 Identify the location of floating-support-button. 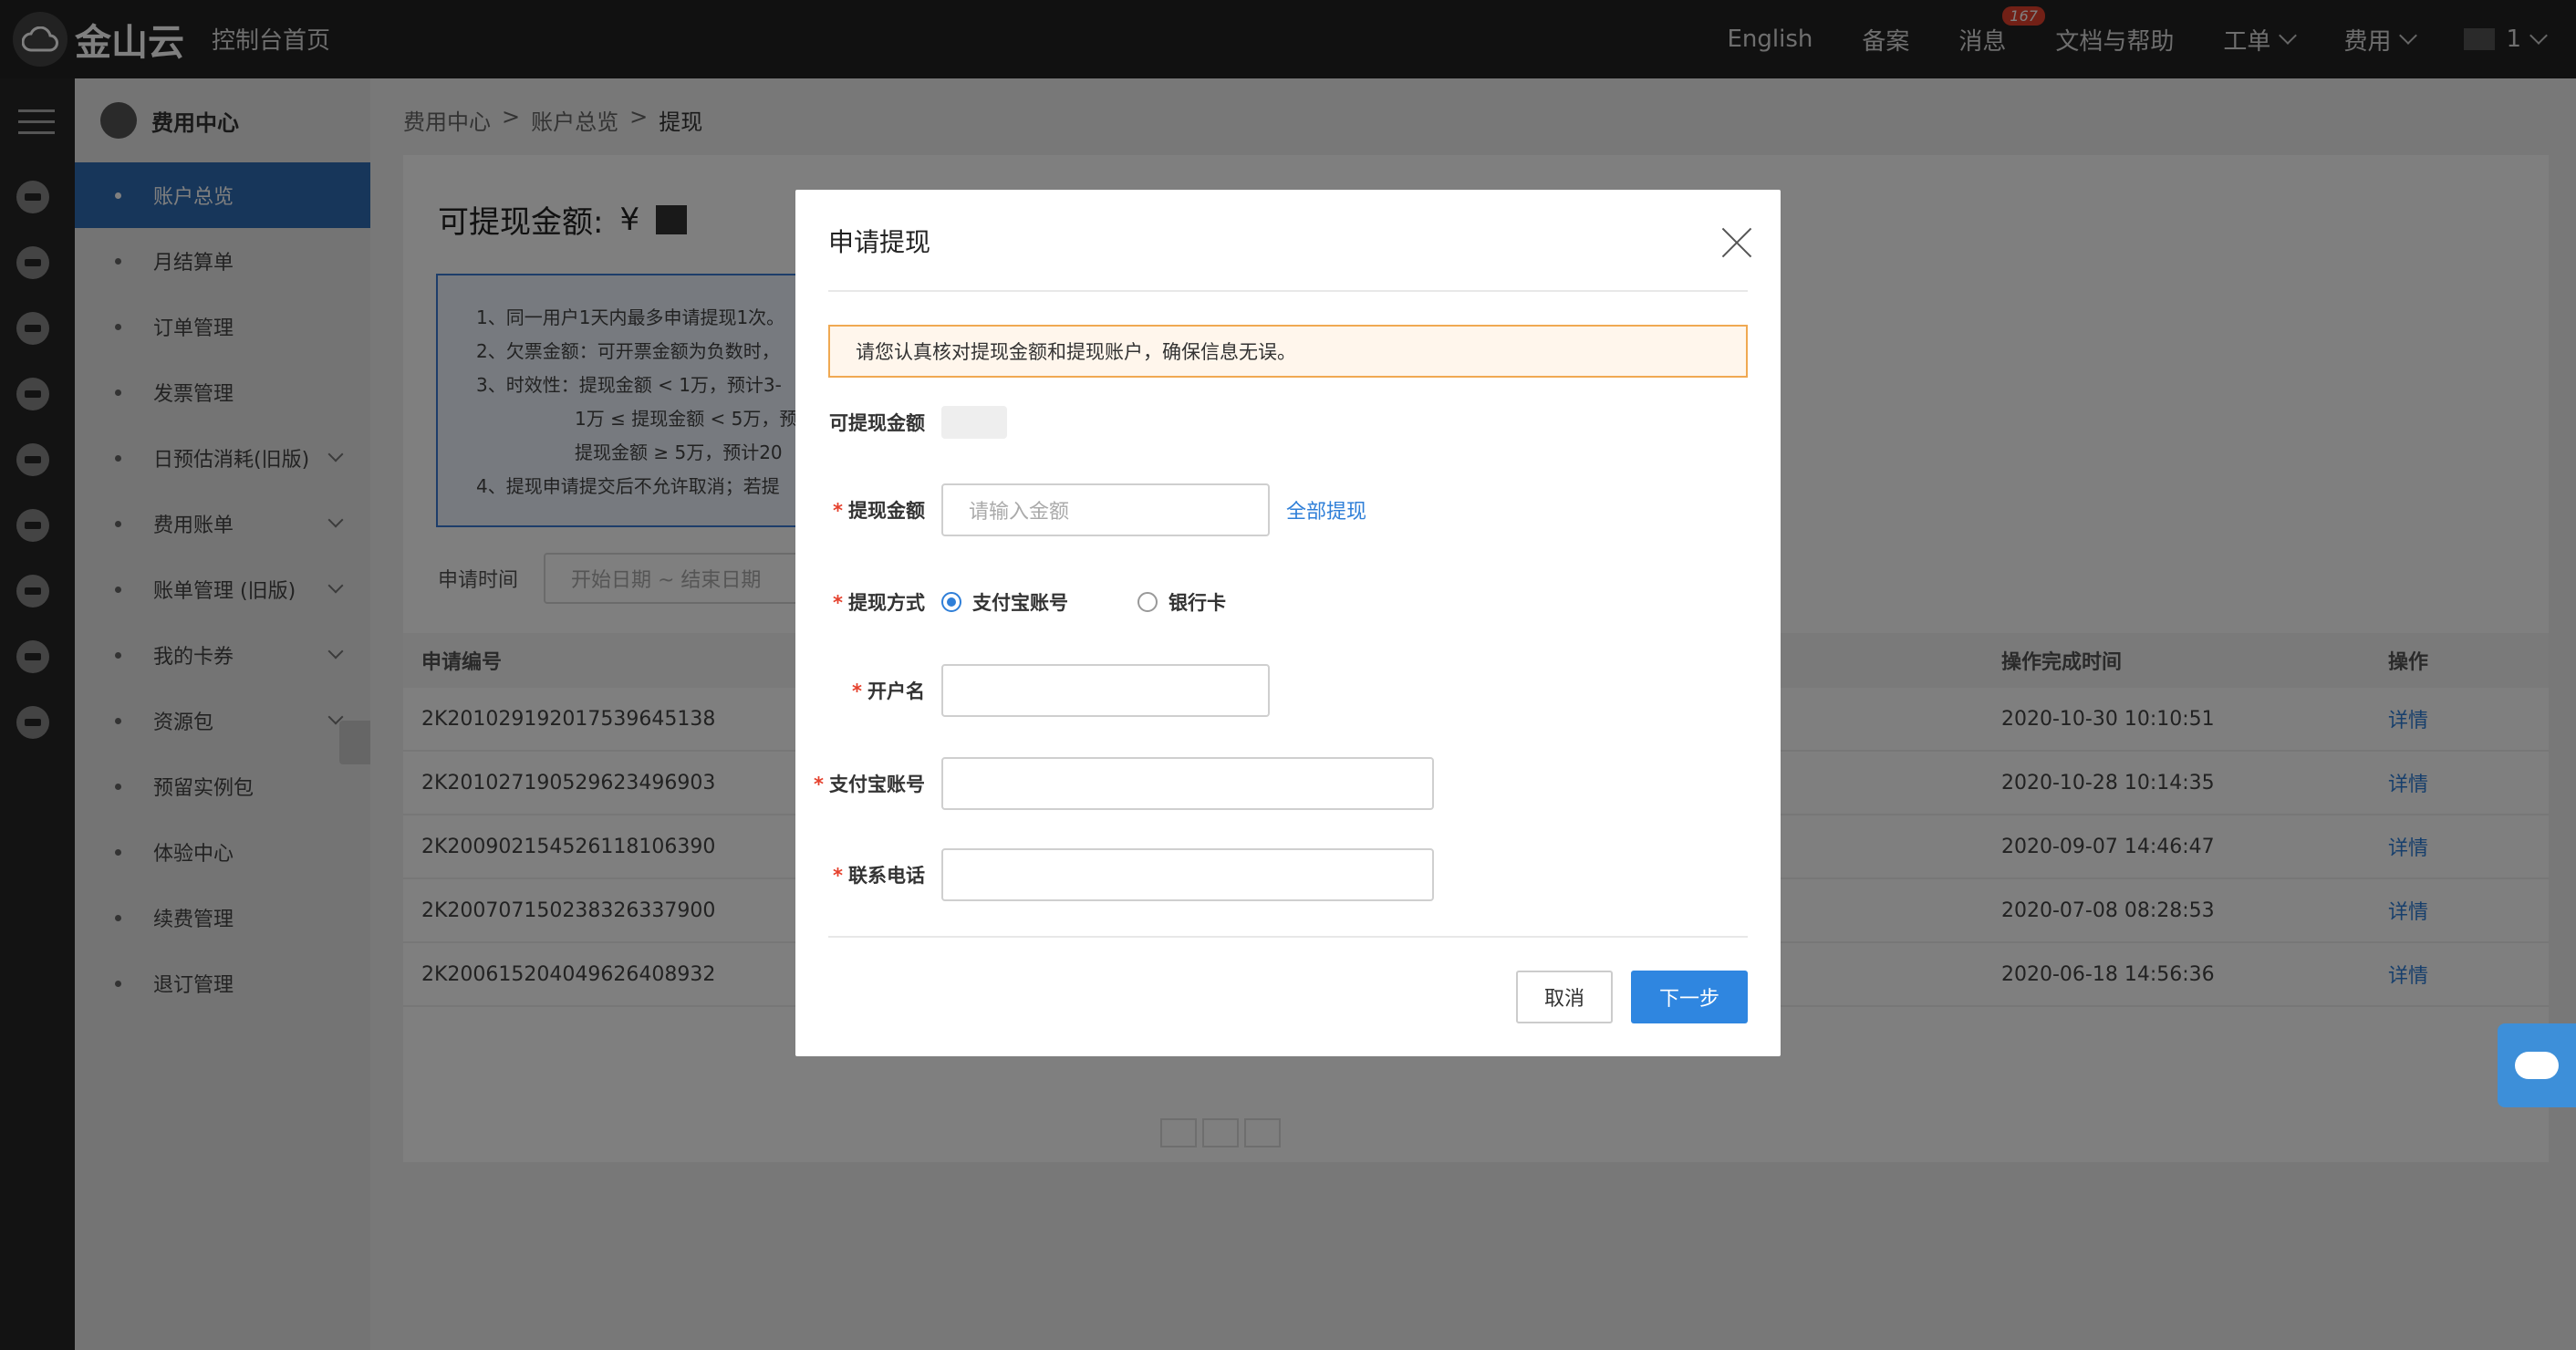
(2537, 1065).